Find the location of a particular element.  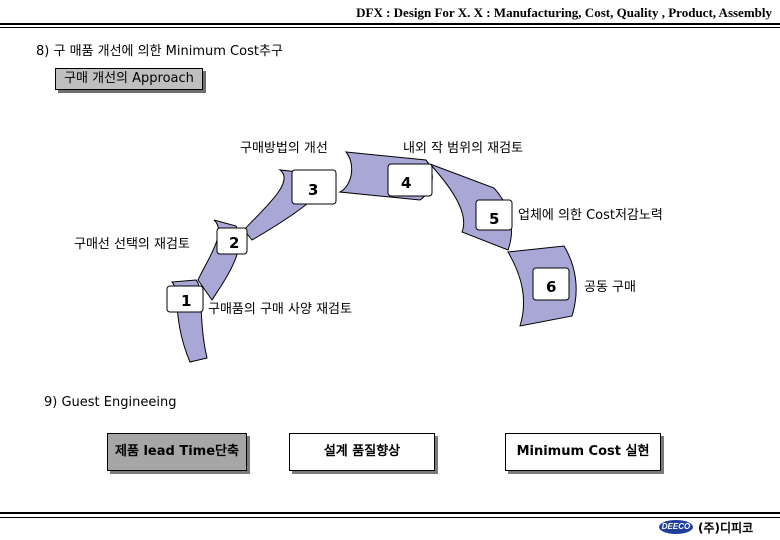

step-label-3: 구매방법의 개선 is located at coordinates (284, 148).